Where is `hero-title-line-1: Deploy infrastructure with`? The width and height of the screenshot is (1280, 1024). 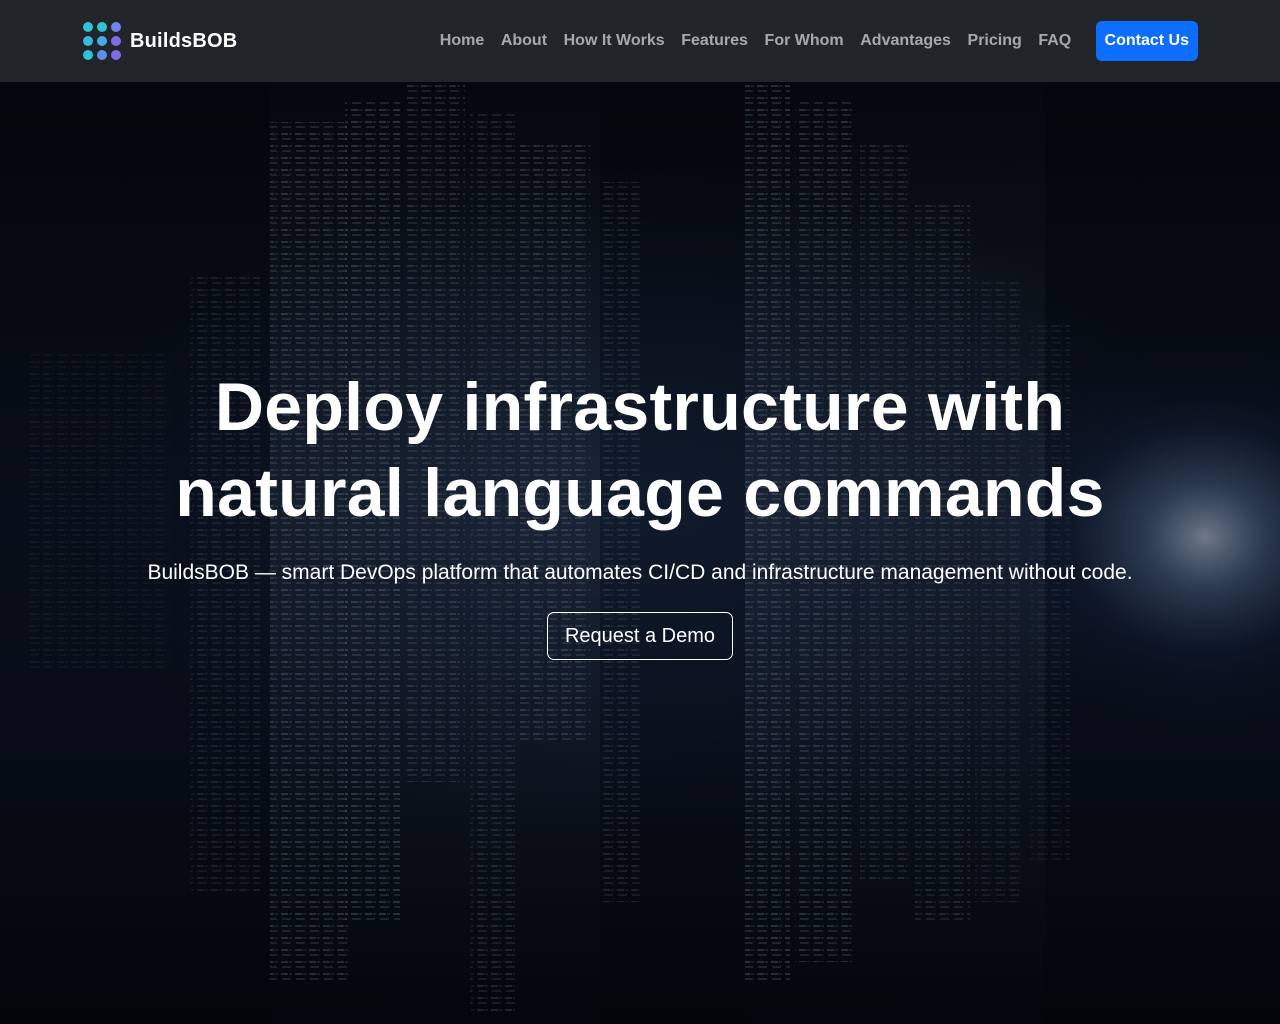 hero-title-line-1: Deploy infrastructure with is located at coordinates (640, 407).